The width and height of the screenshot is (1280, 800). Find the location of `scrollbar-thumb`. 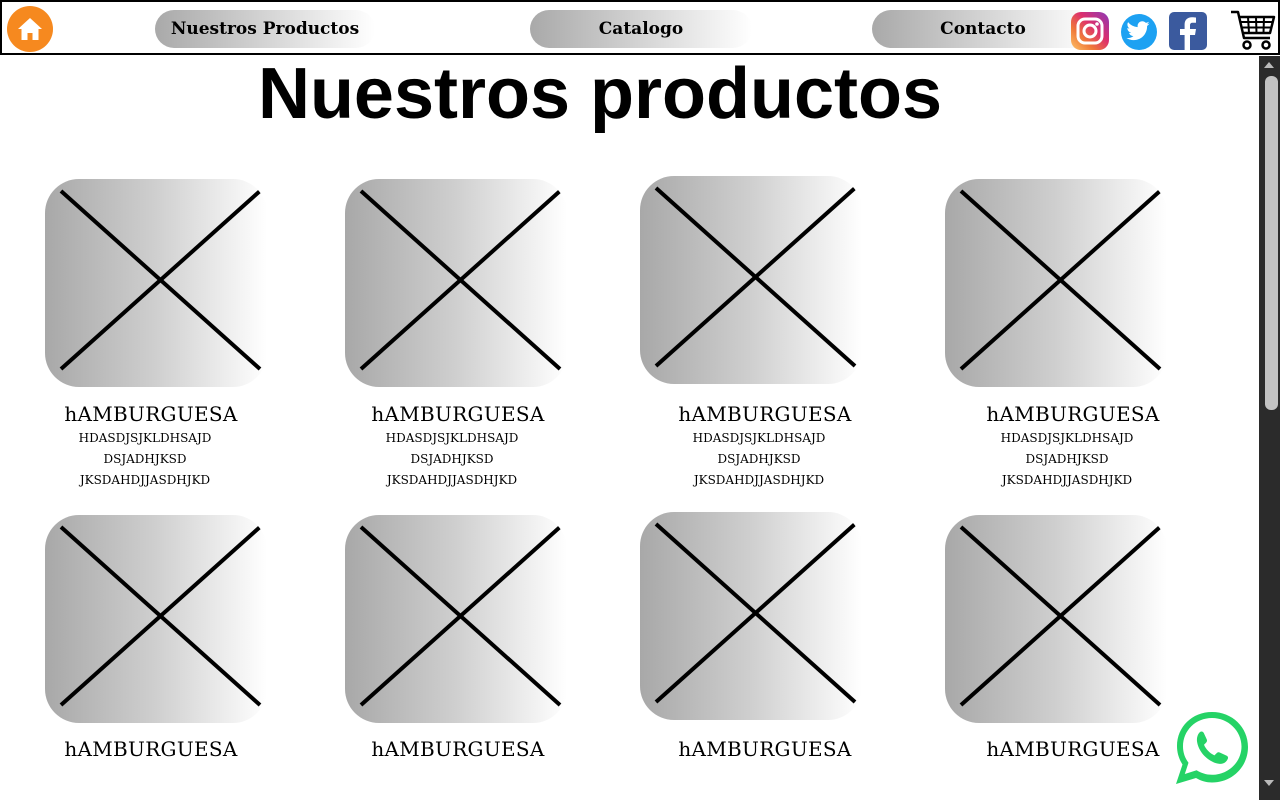

scrollbar-thumb is located at coordinates (1271, 243).